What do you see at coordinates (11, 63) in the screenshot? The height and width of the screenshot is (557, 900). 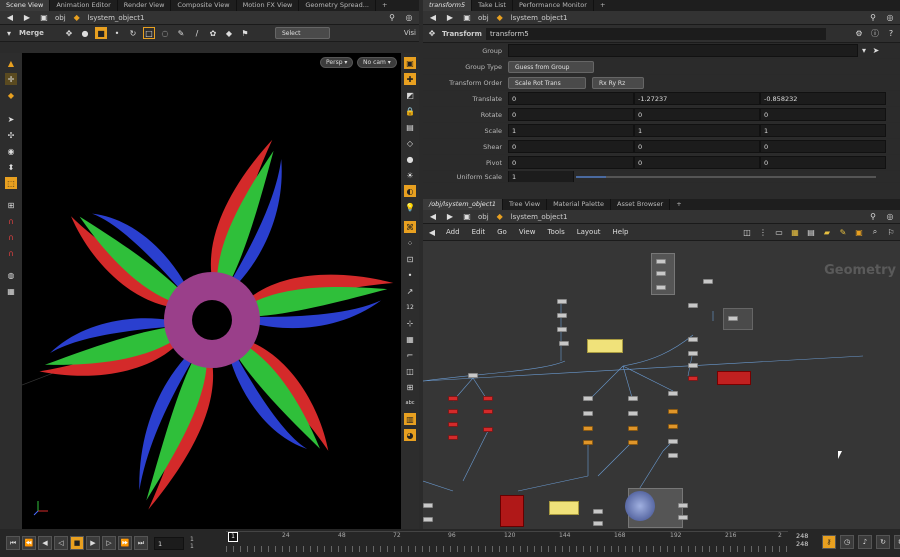 I see `select-tool-icon: ▲` at bounding box center [11, 63].